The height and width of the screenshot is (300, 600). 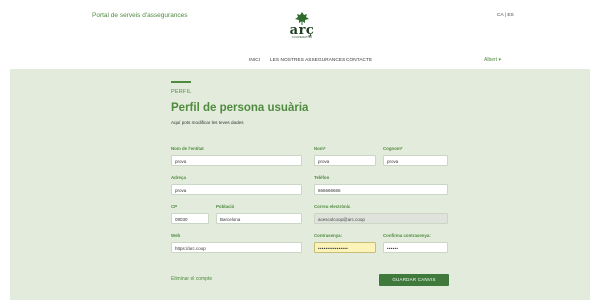 What do you see at coordinates (345, 160) in the screenshot?
I see `first-name-input: prova` at bounding box center [345, 160].